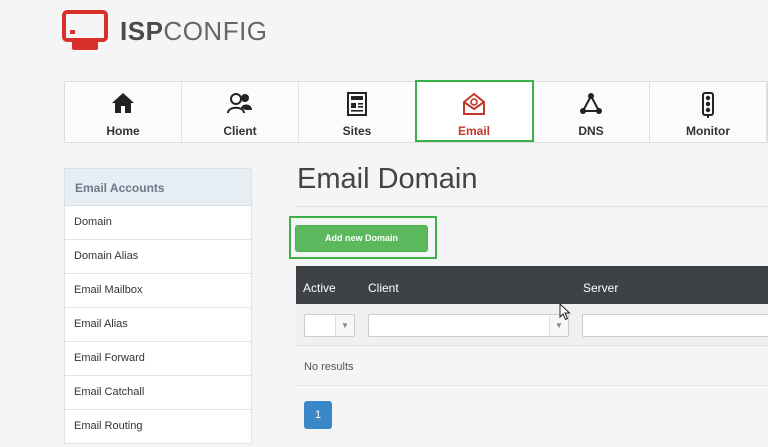  I want to click on server-filter-select, so click(675, 325).